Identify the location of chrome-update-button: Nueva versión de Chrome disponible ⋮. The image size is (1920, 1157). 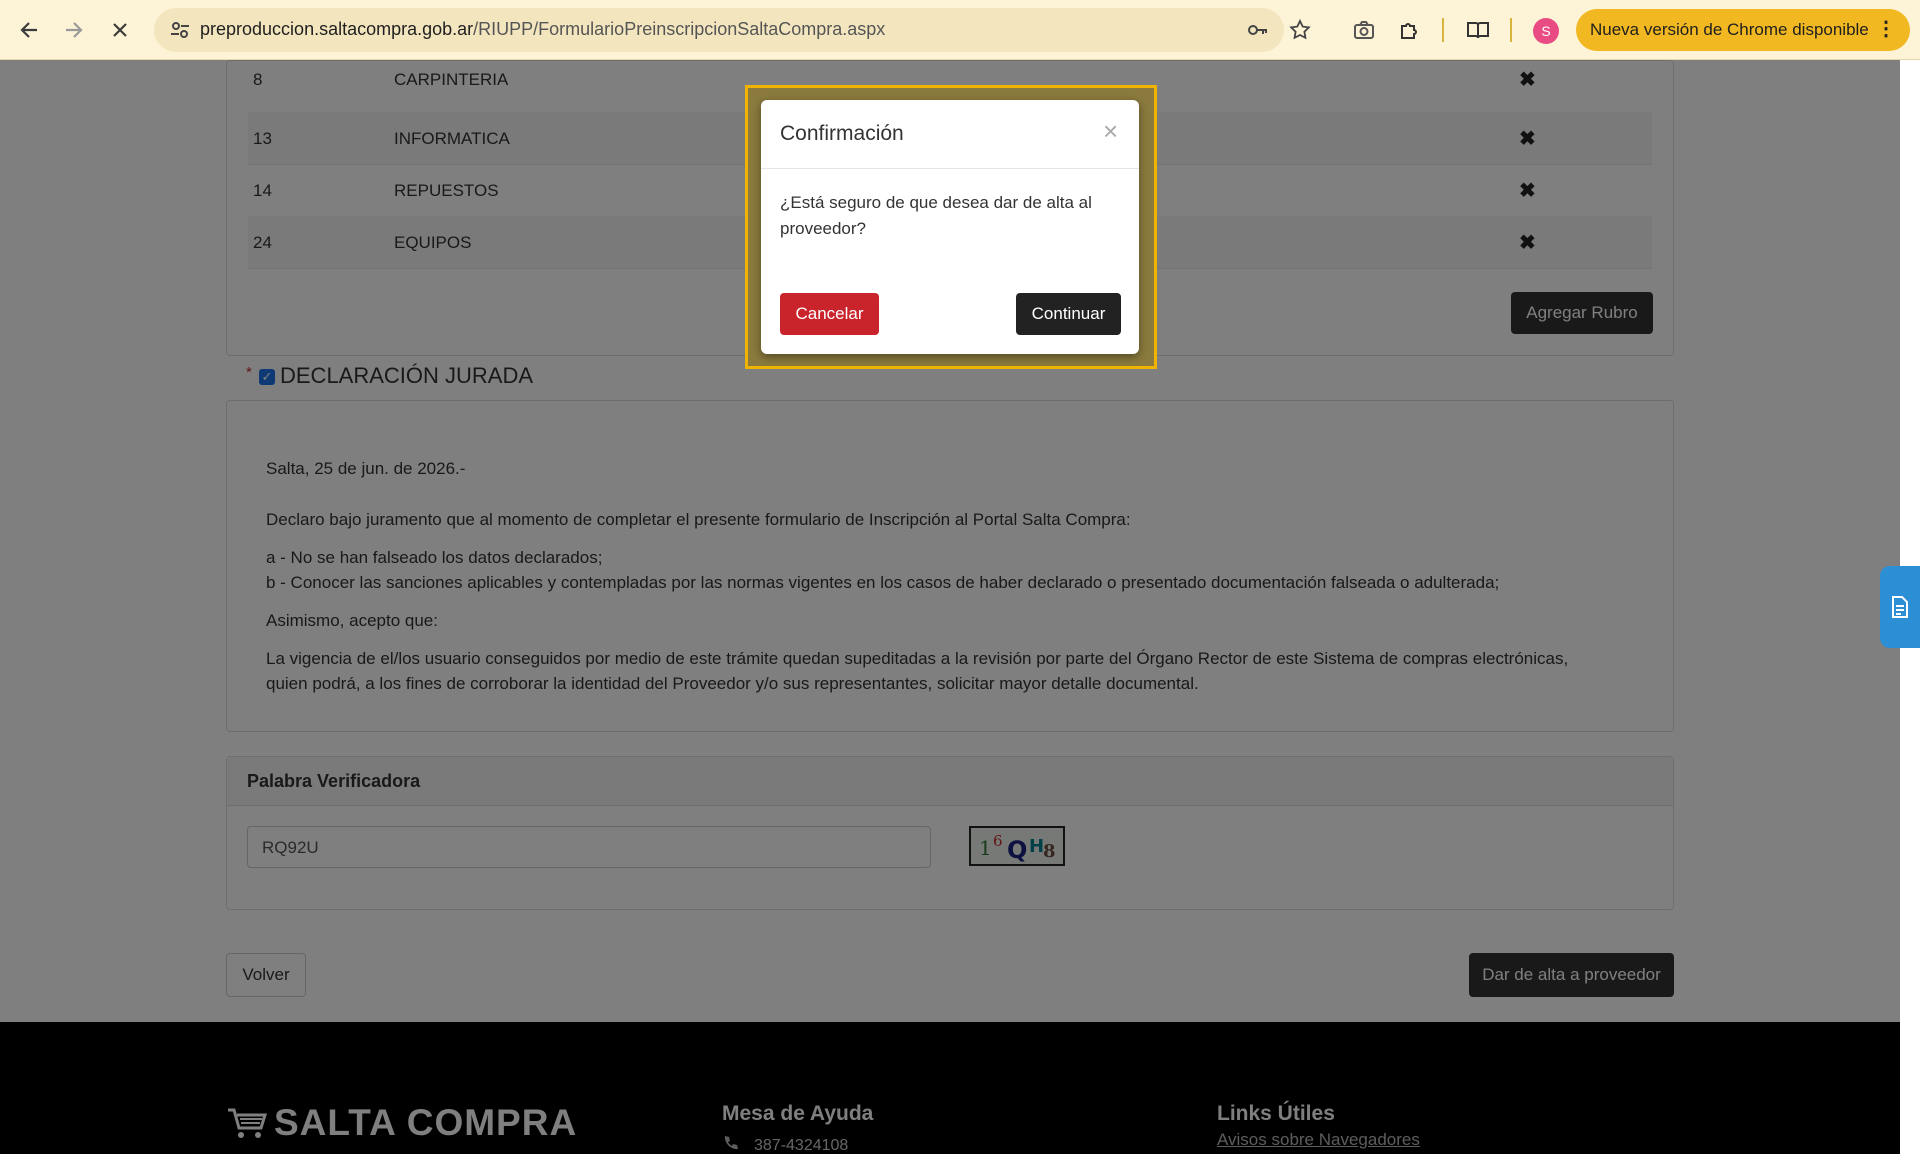
(1743, 30).